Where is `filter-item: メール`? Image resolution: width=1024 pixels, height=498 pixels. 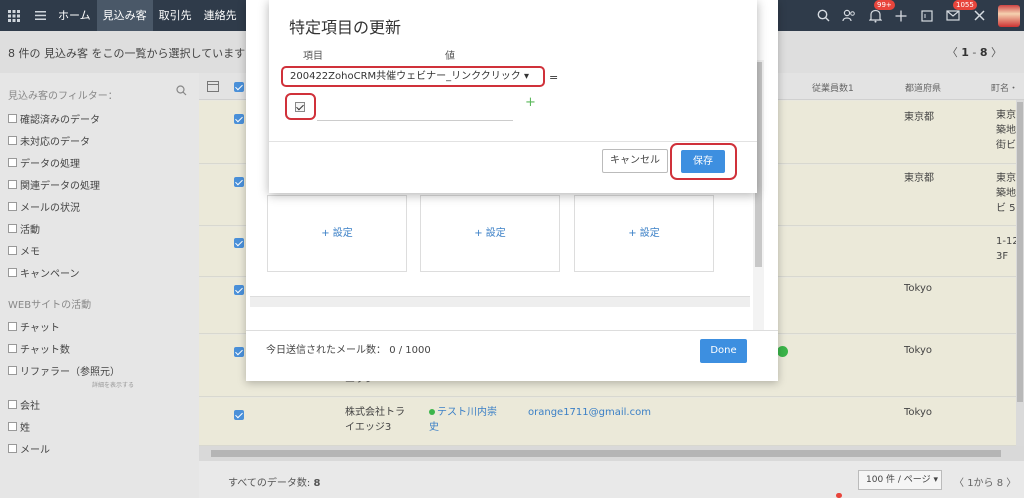
filter-item: メール is located at coordinates (29, 448).